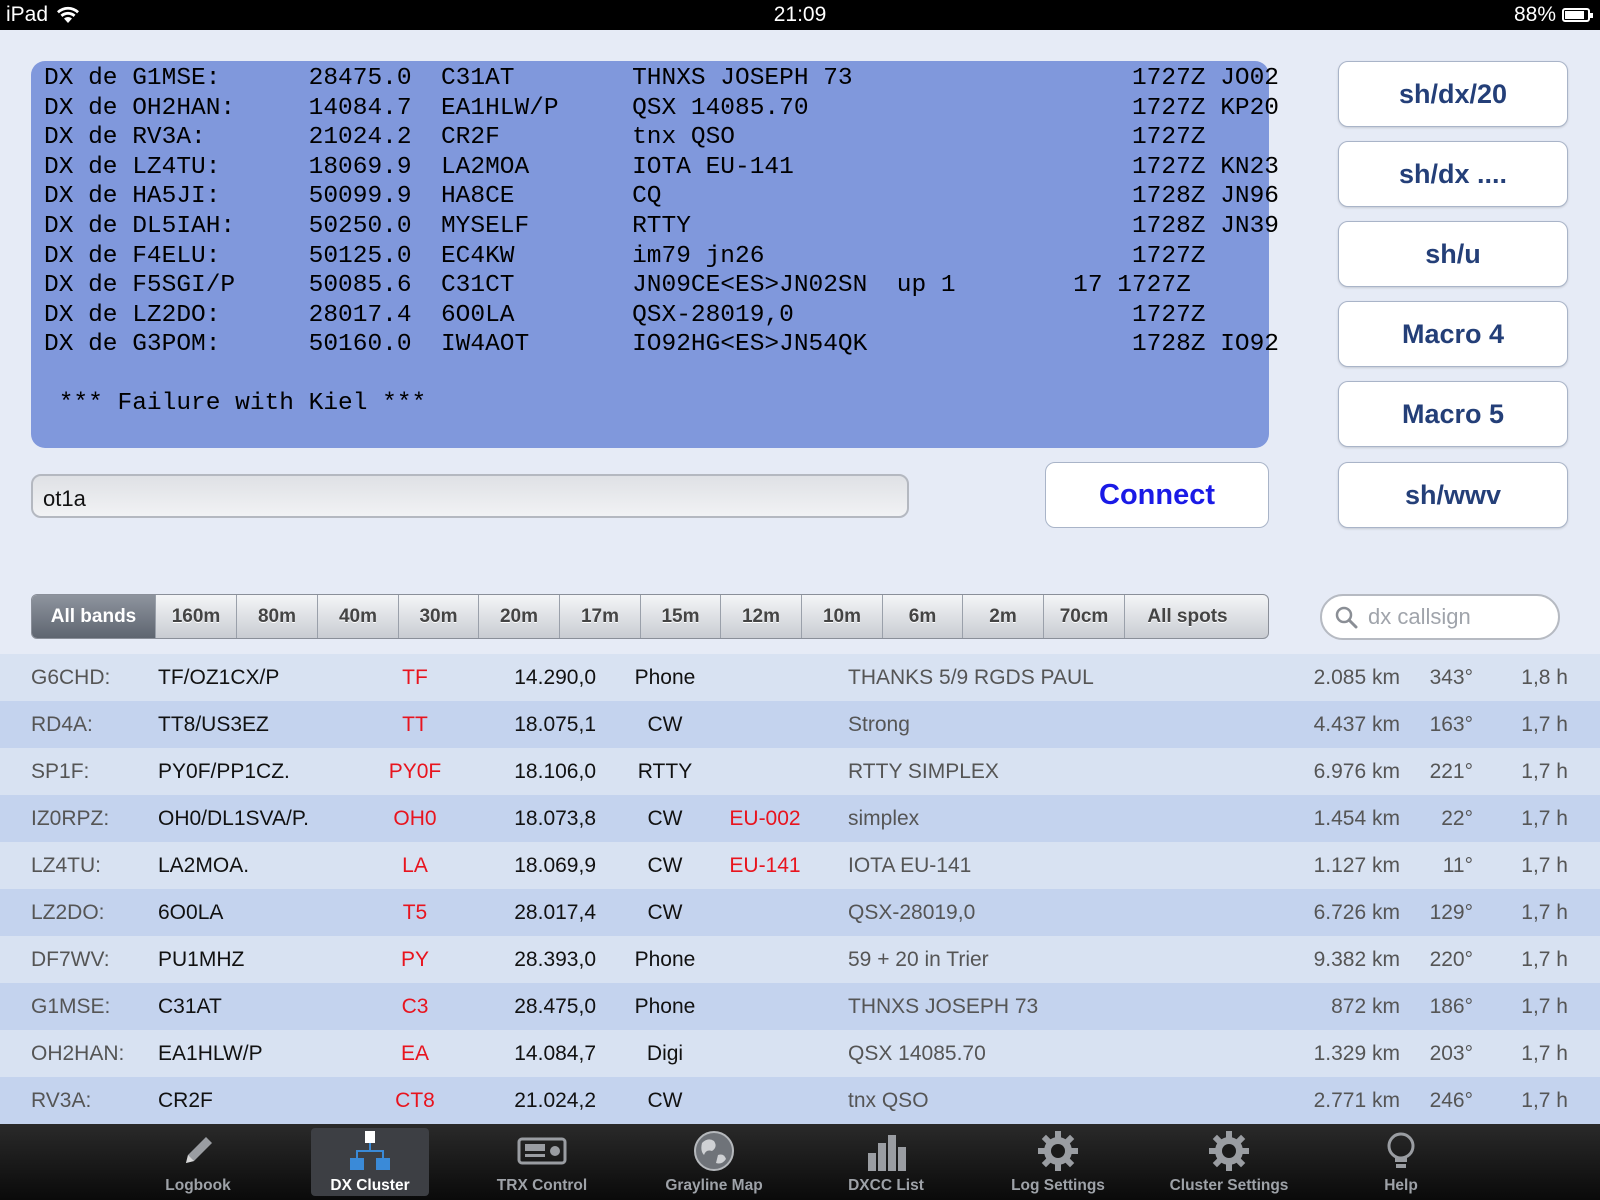  Describe the element at coordinates (599, 616) in the screenshot. I see `band-17m: 17m` at that location.